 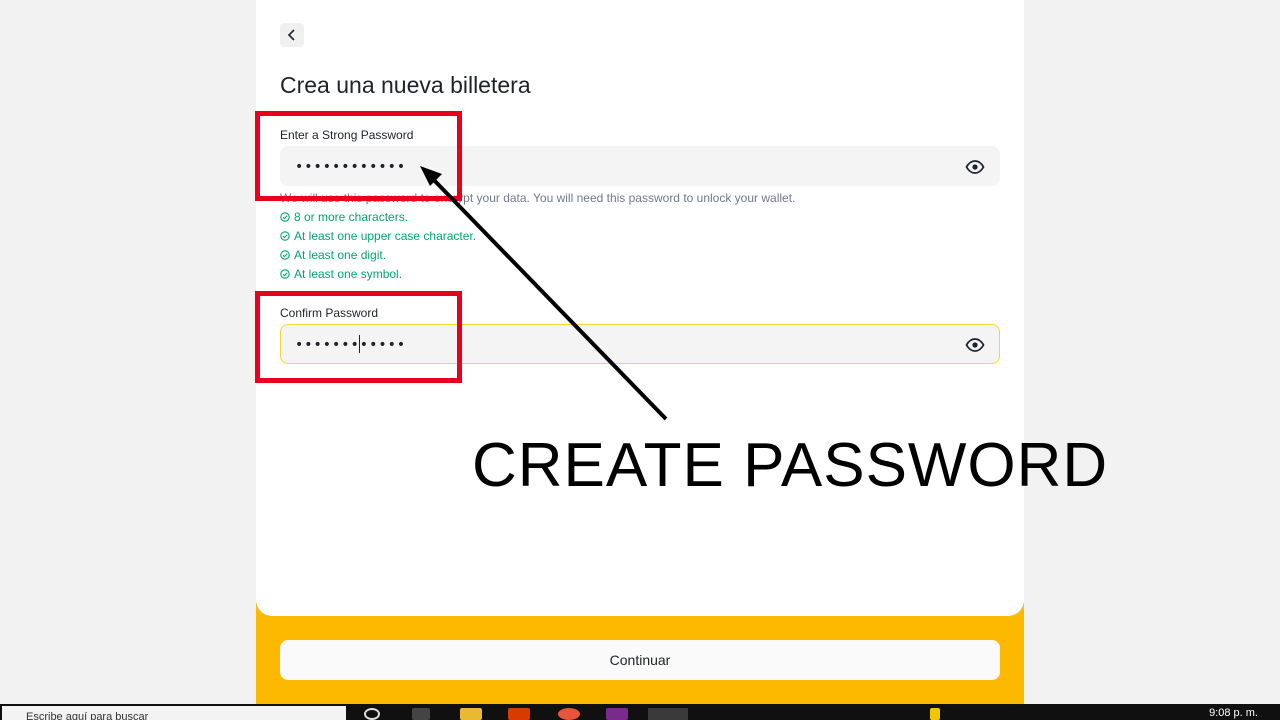 I want to click on rule-text: 8 or more characters., so click(x=351, y=217).